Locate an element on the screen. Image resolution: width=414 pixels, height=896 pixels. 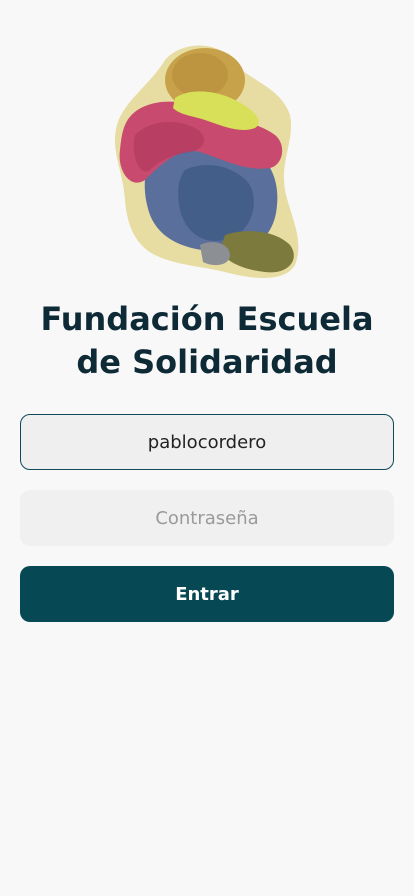
login-button: Entrar is located at coordinates (207, 594).